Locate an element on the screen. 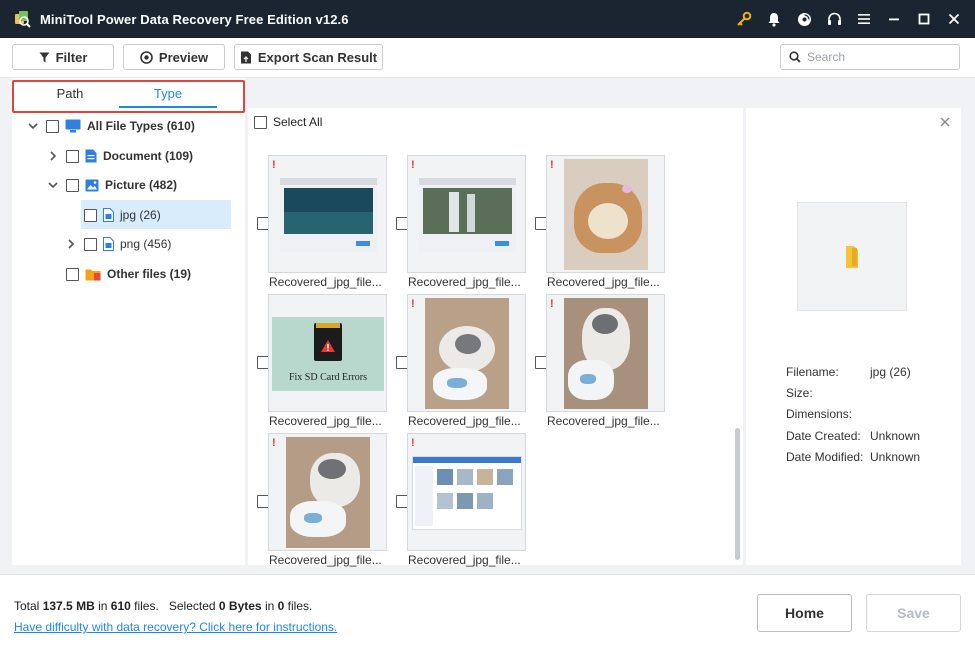 The width and height of the screenshot is (975, 650). tree-item-other-files: Other files (19) is located at coordinates (128, 274).